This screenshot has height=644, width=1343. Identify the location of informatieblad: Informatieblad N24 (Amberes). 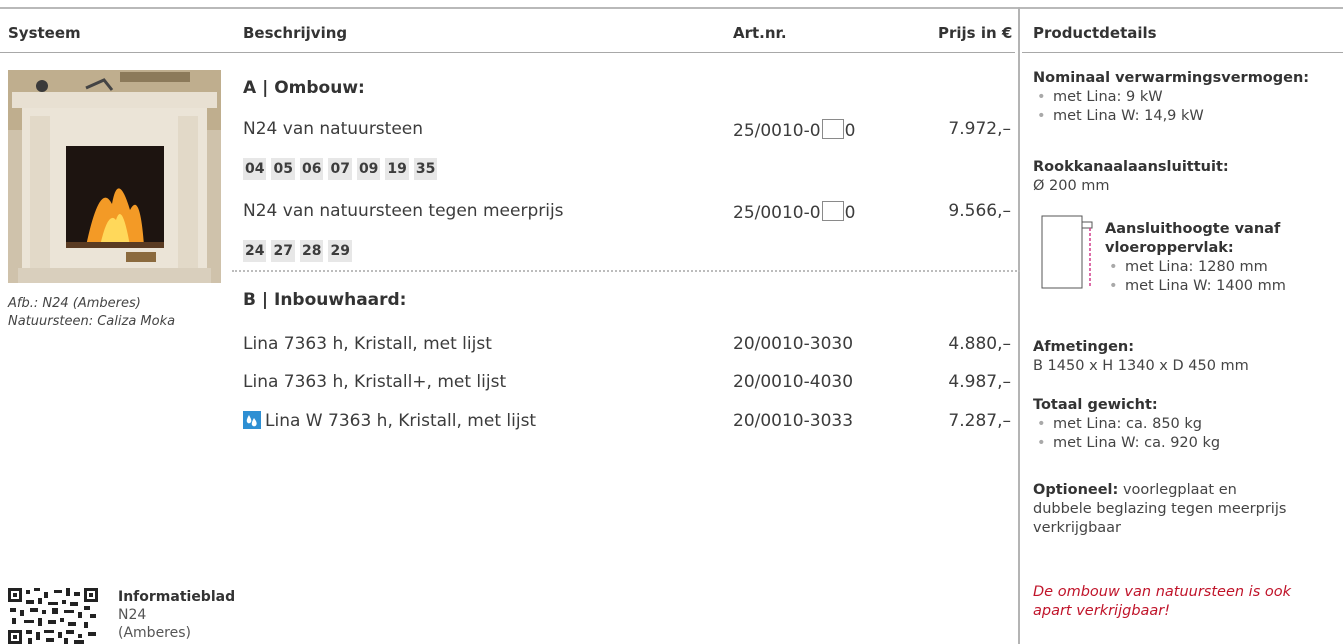
(176, 615).